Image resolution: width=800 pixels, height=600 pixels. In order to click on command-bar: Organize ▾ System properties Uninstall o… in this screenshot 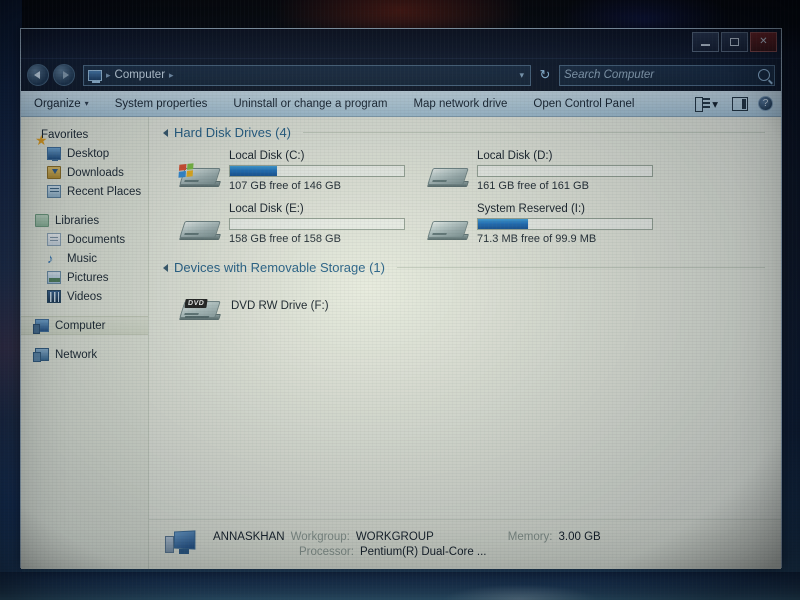, I will do `click(401, 104)`.